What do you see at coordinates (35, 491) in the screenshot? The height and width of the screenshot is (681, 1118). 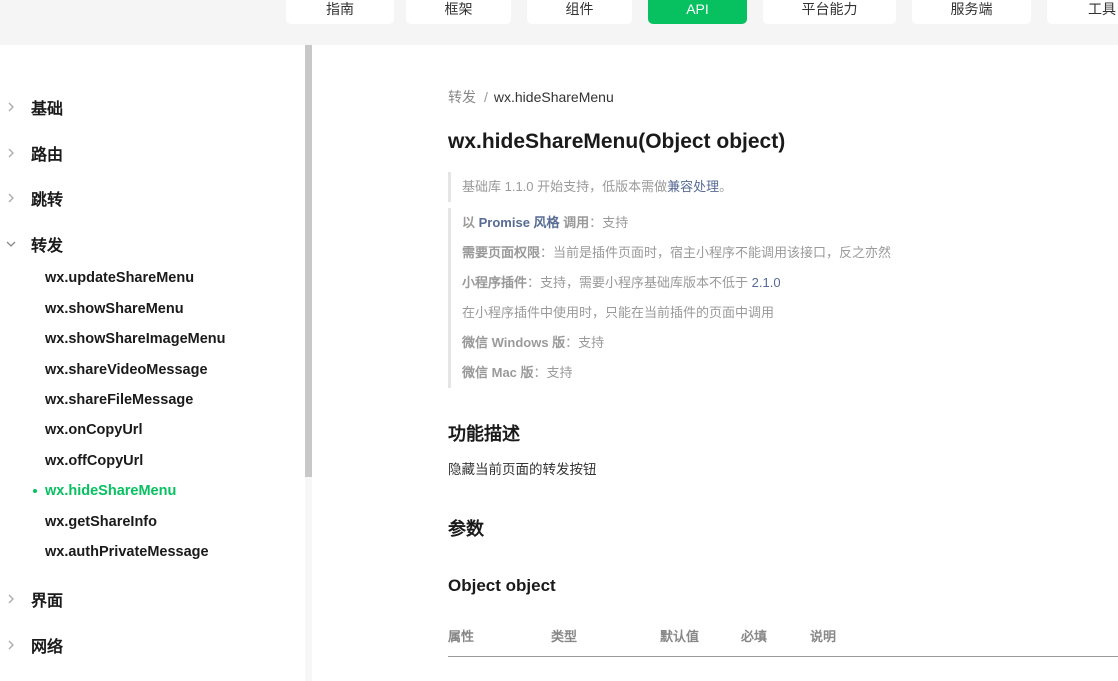 I see `active-bullet-icon` at bounding box center [35, 491].